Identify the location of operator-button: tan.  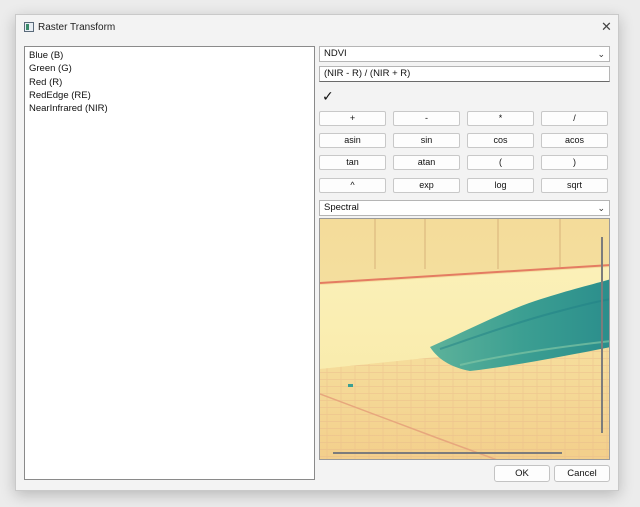
(352, 162).